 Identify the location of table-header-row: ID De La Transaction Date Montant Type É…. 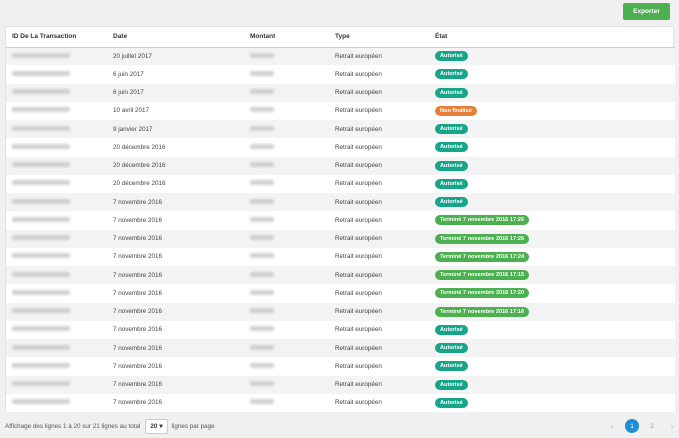
(340, 37).